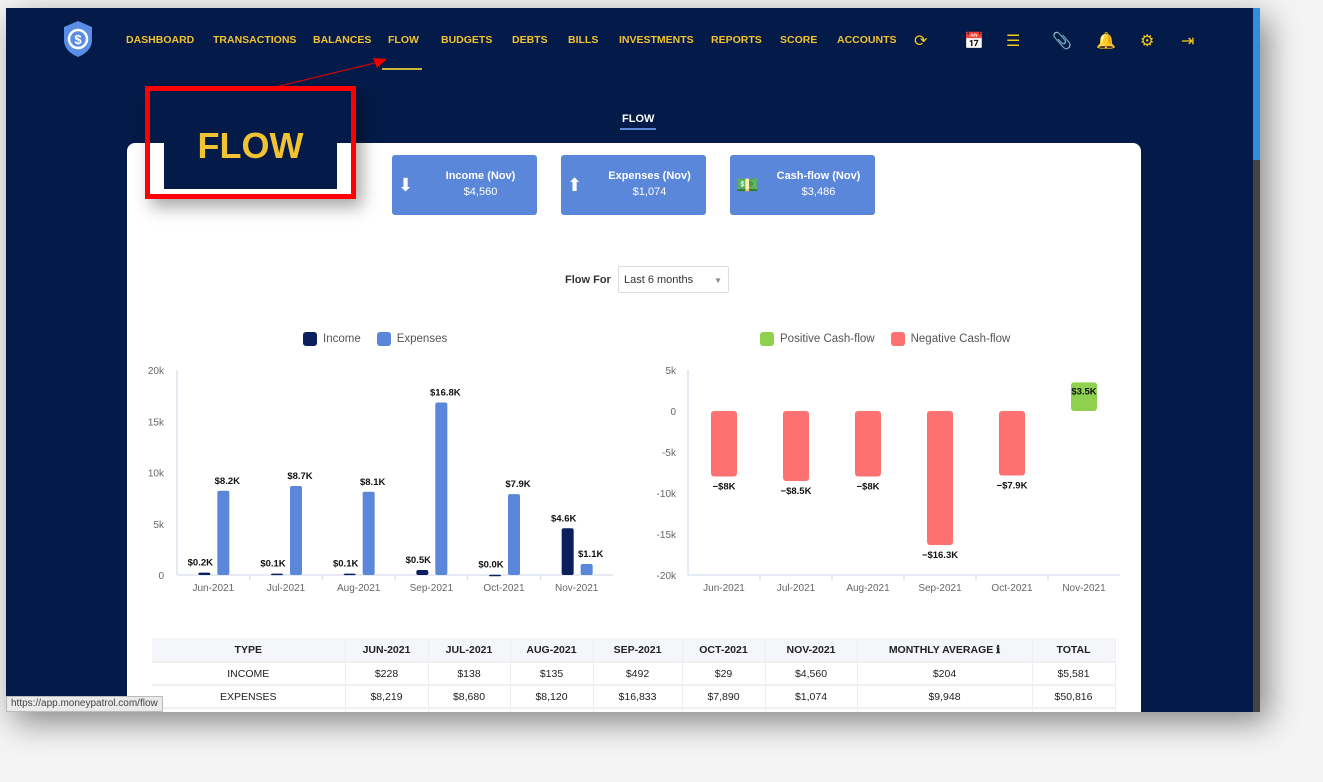 The width and height of the screenshot is (1323, 782). What do you see at coordinates (796, 588) in the screenshot?
I see `x-tick-label: Jul-2021` at bounding box center [796, 588].